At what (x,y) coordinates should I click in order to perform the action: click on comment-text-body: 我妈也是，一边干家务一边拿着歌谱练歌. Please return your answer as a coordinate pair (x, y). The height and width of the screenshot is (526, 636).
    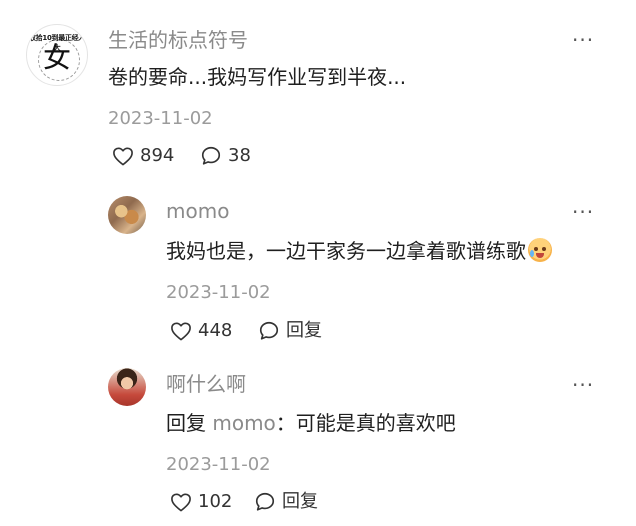
    Looking at the image, I should click on (346, 251).